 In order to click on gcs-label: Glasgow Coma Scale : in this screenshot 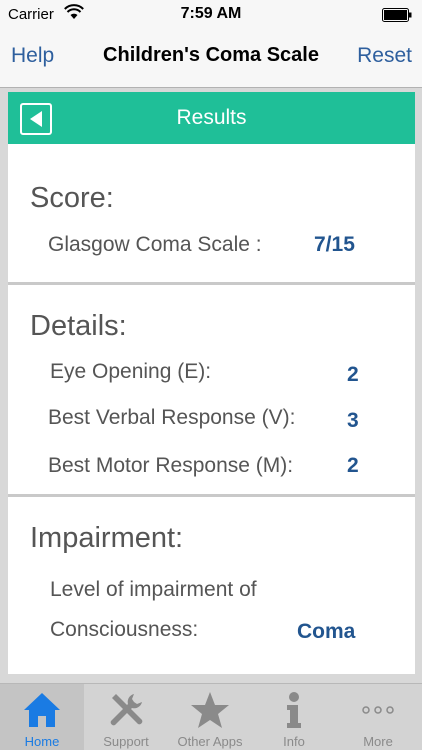, I will do `click(155, 244)`.